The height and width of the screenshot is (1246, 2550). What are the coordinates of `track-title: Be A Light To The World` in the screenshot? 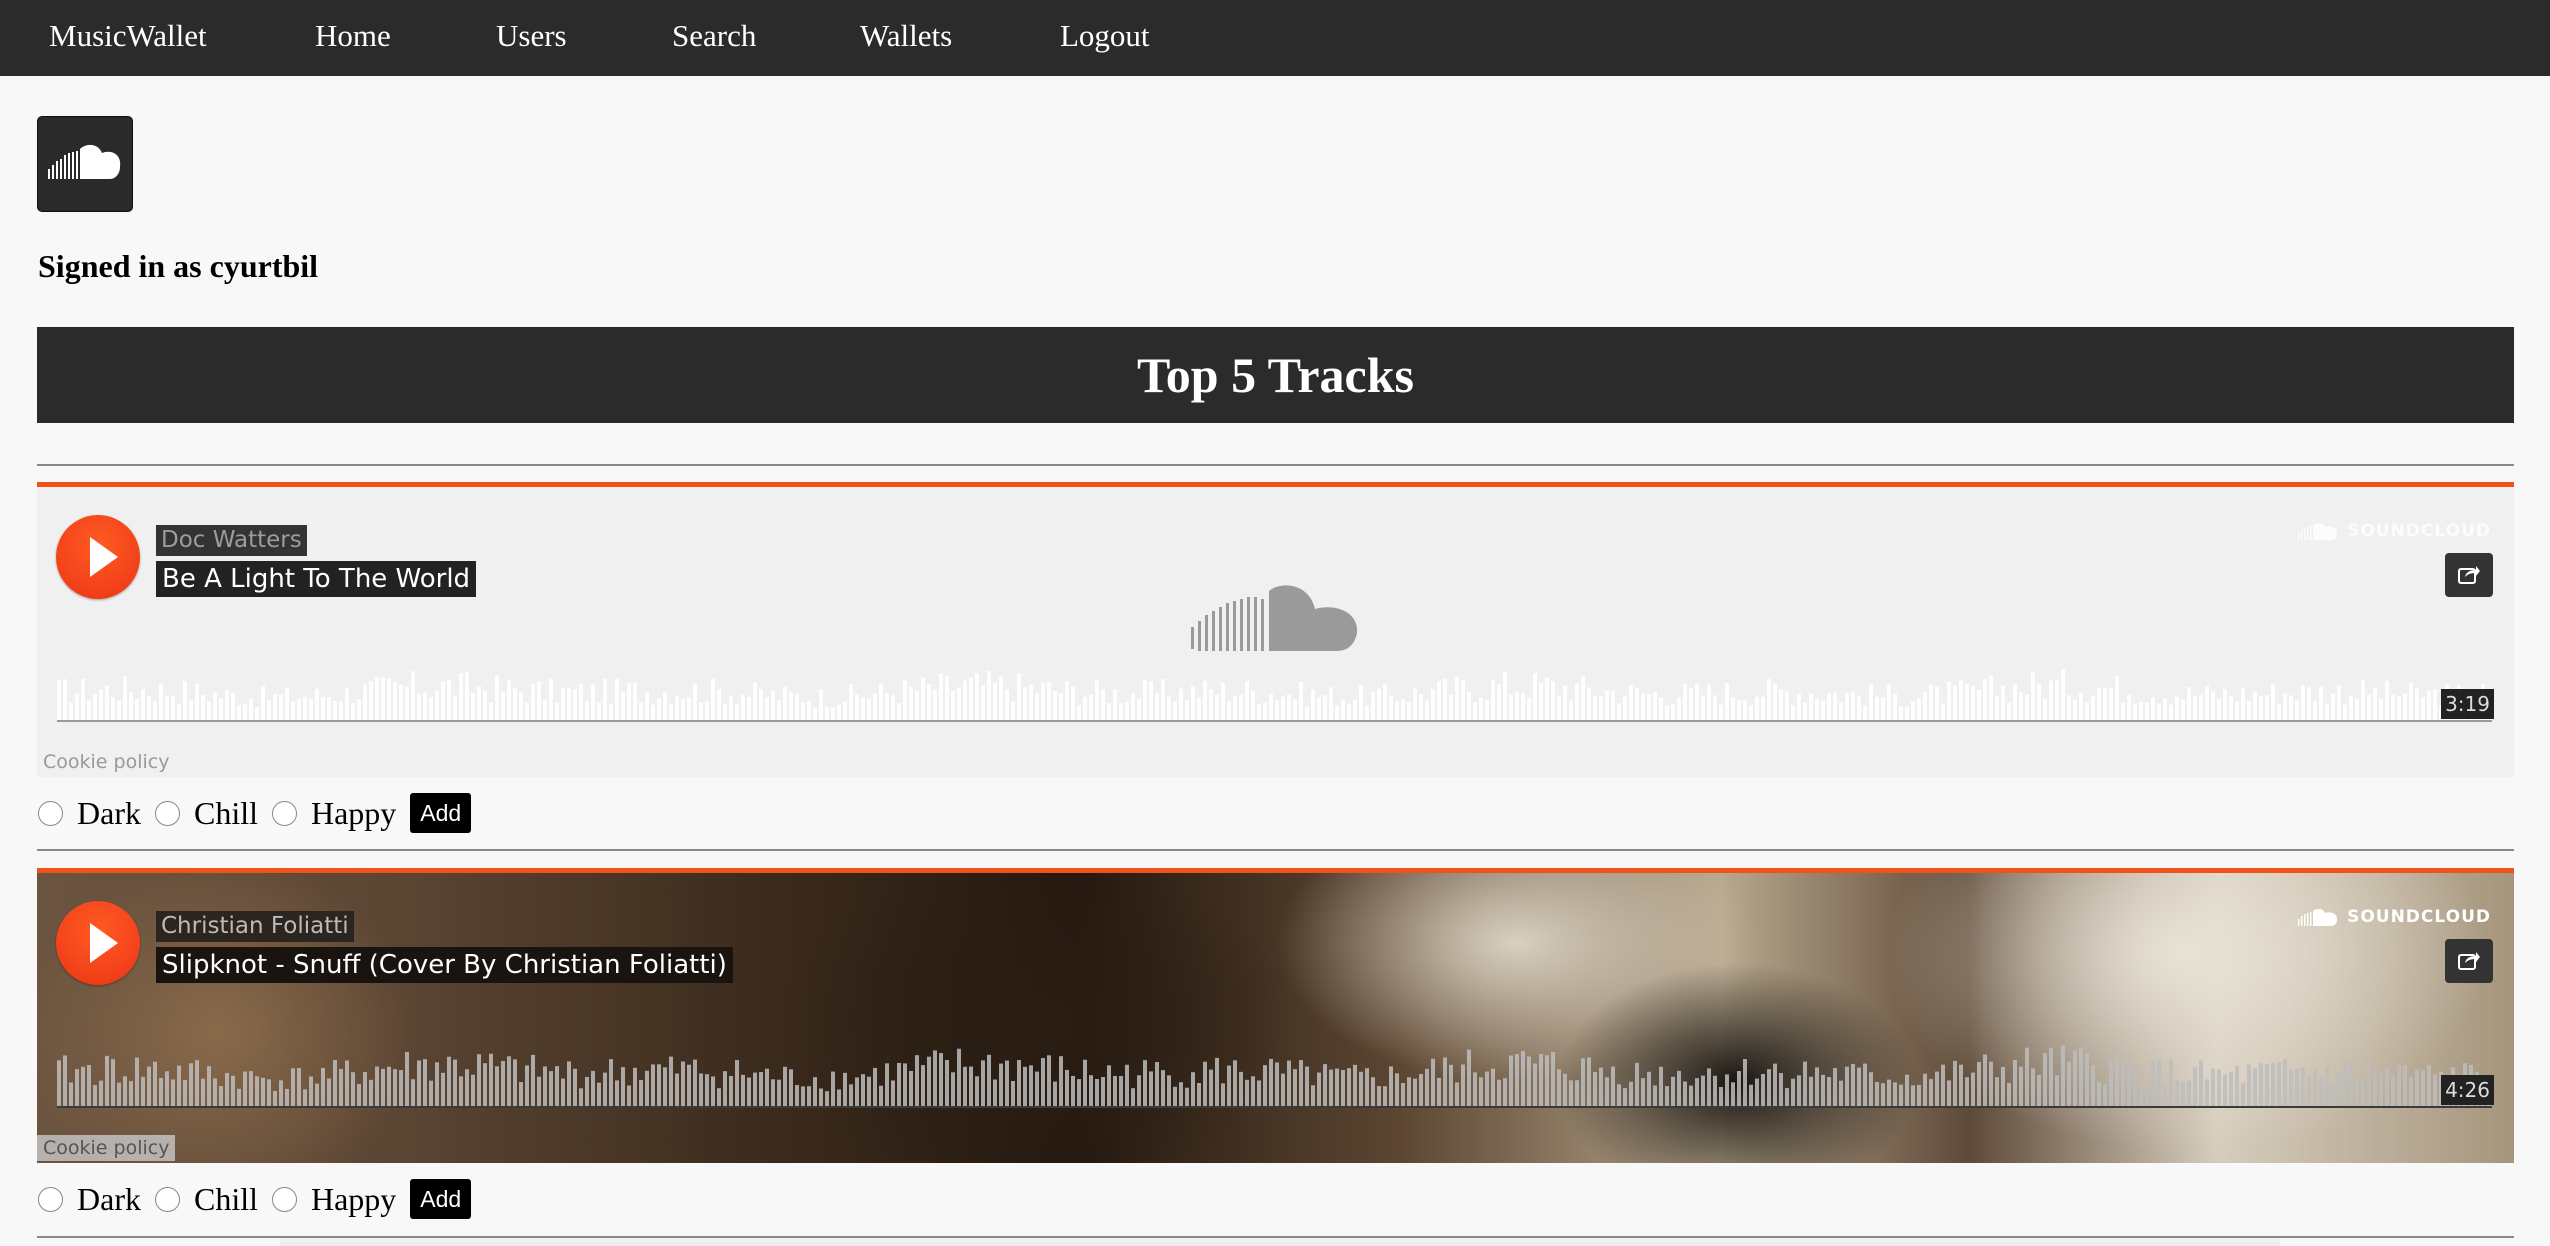 It's located at (316, 579).